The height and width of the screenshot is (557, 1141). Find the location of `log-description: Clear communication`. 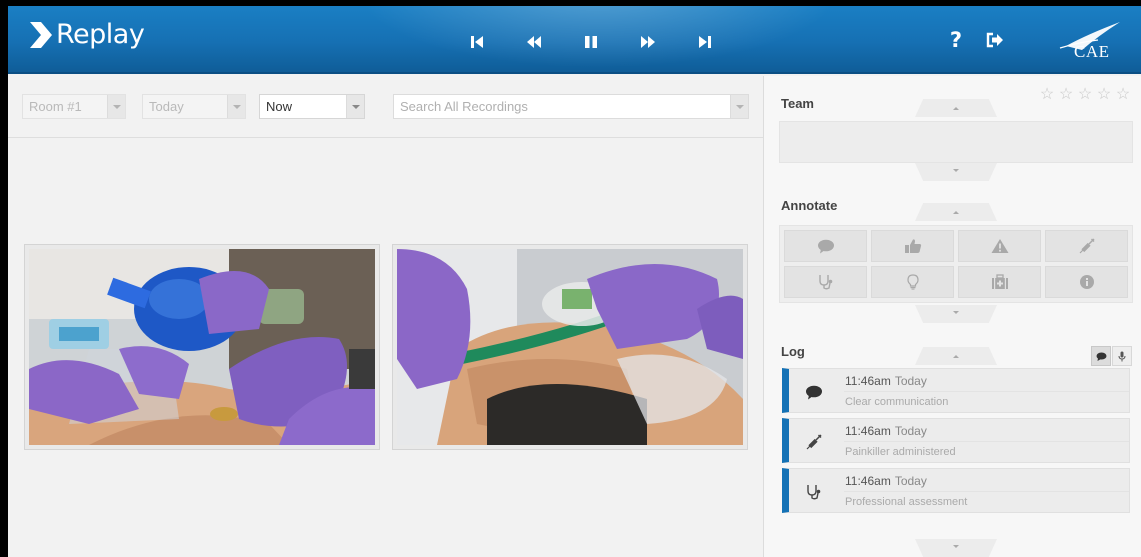

log-description: Clear communication is located at coordinates (897, 402).